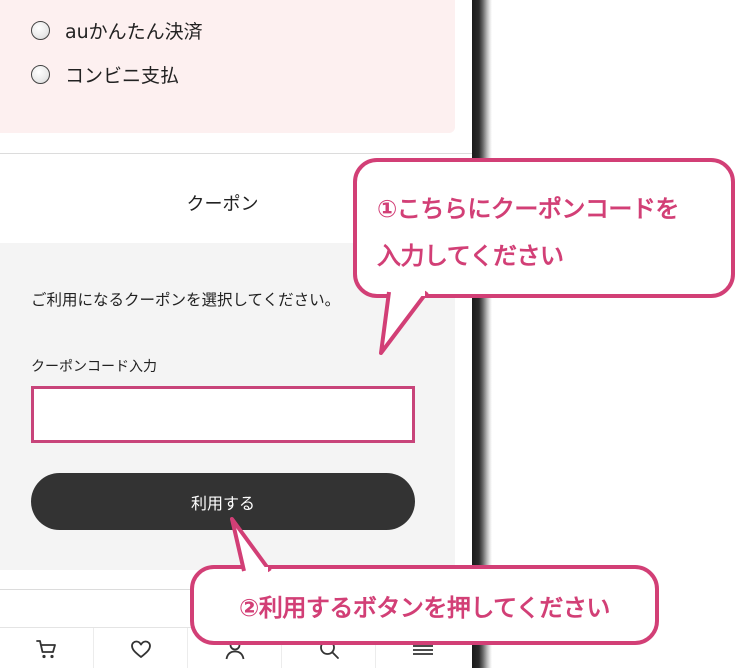 The image size is (750, 668). I want to click on instruction-callout-step2: ②利用するボタンを押してください, so click(424, 605).